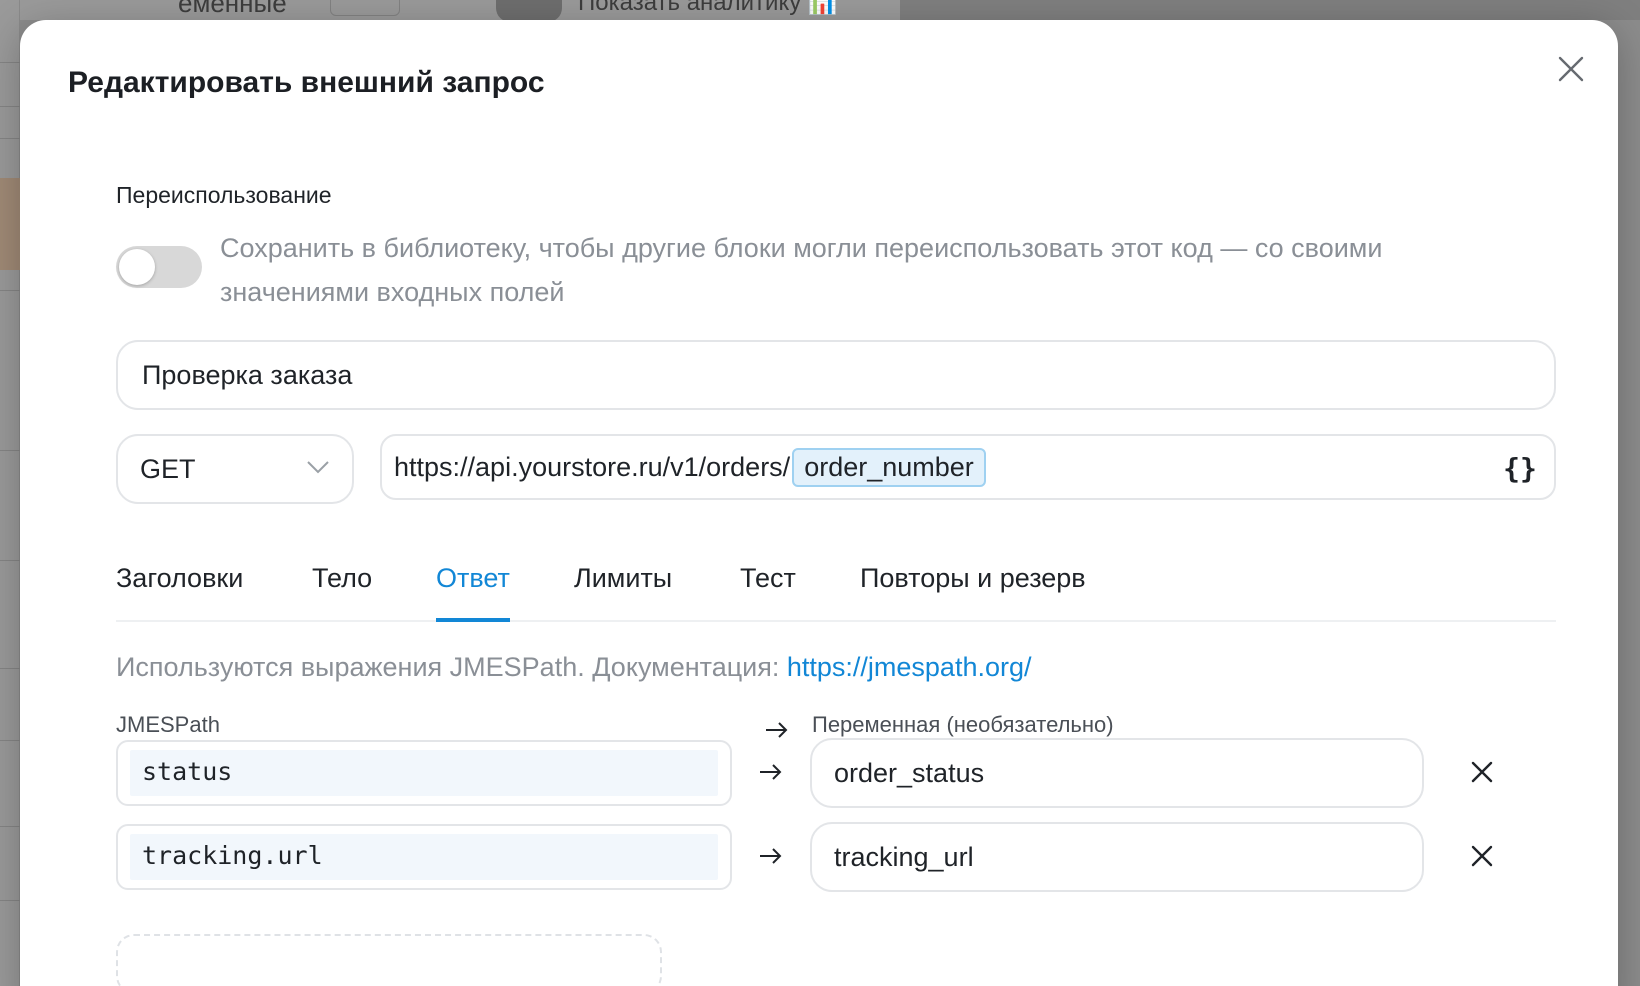  I want to click on url-variable-chip: order_number, so click(889, 467).